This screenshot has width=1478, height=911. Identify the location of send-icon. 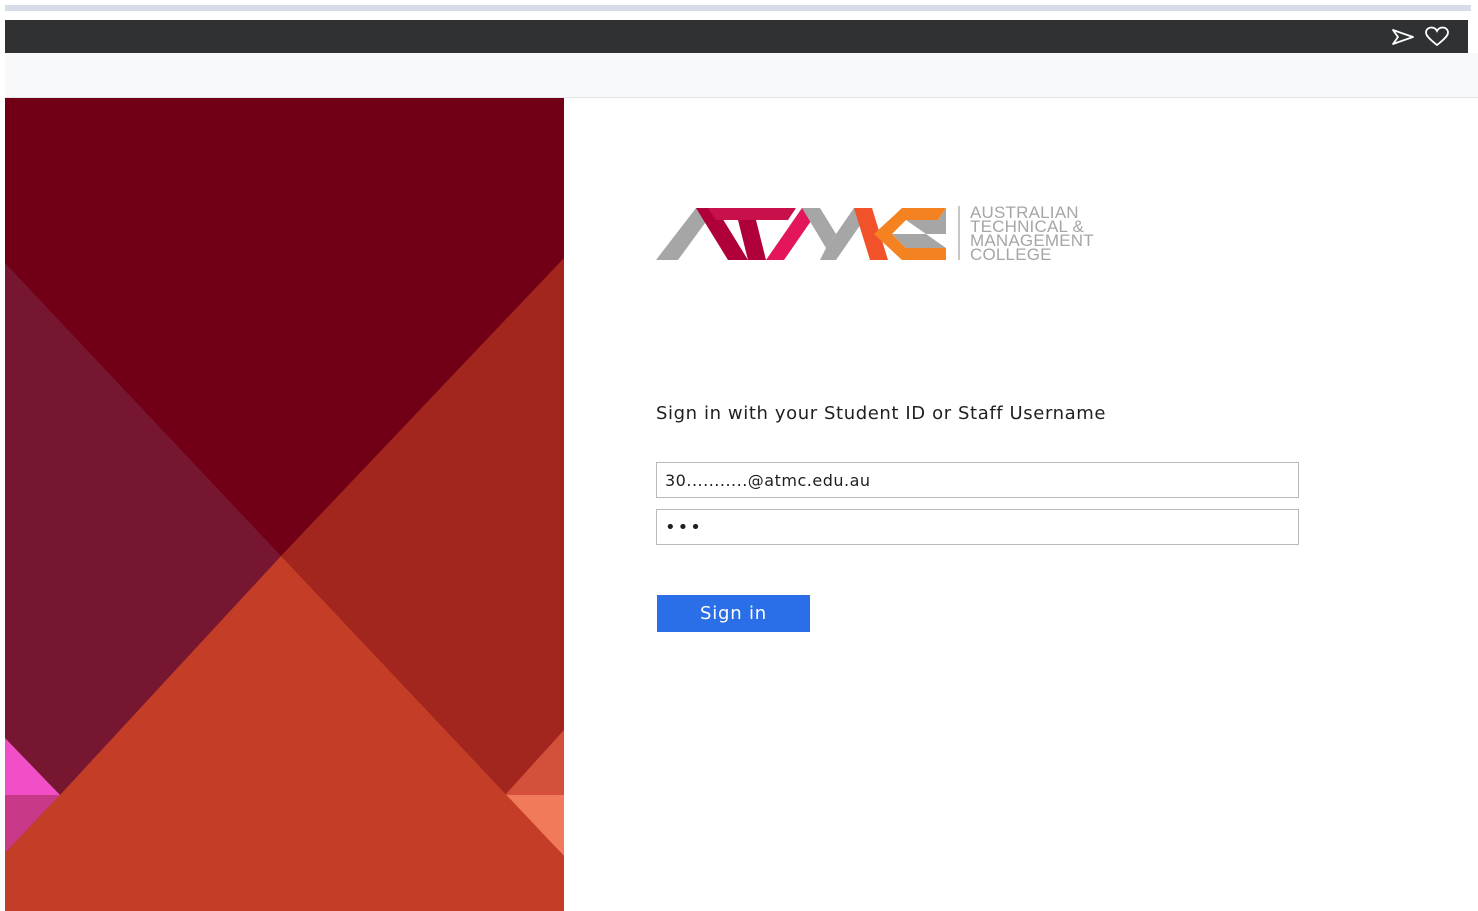
(1403, 37).